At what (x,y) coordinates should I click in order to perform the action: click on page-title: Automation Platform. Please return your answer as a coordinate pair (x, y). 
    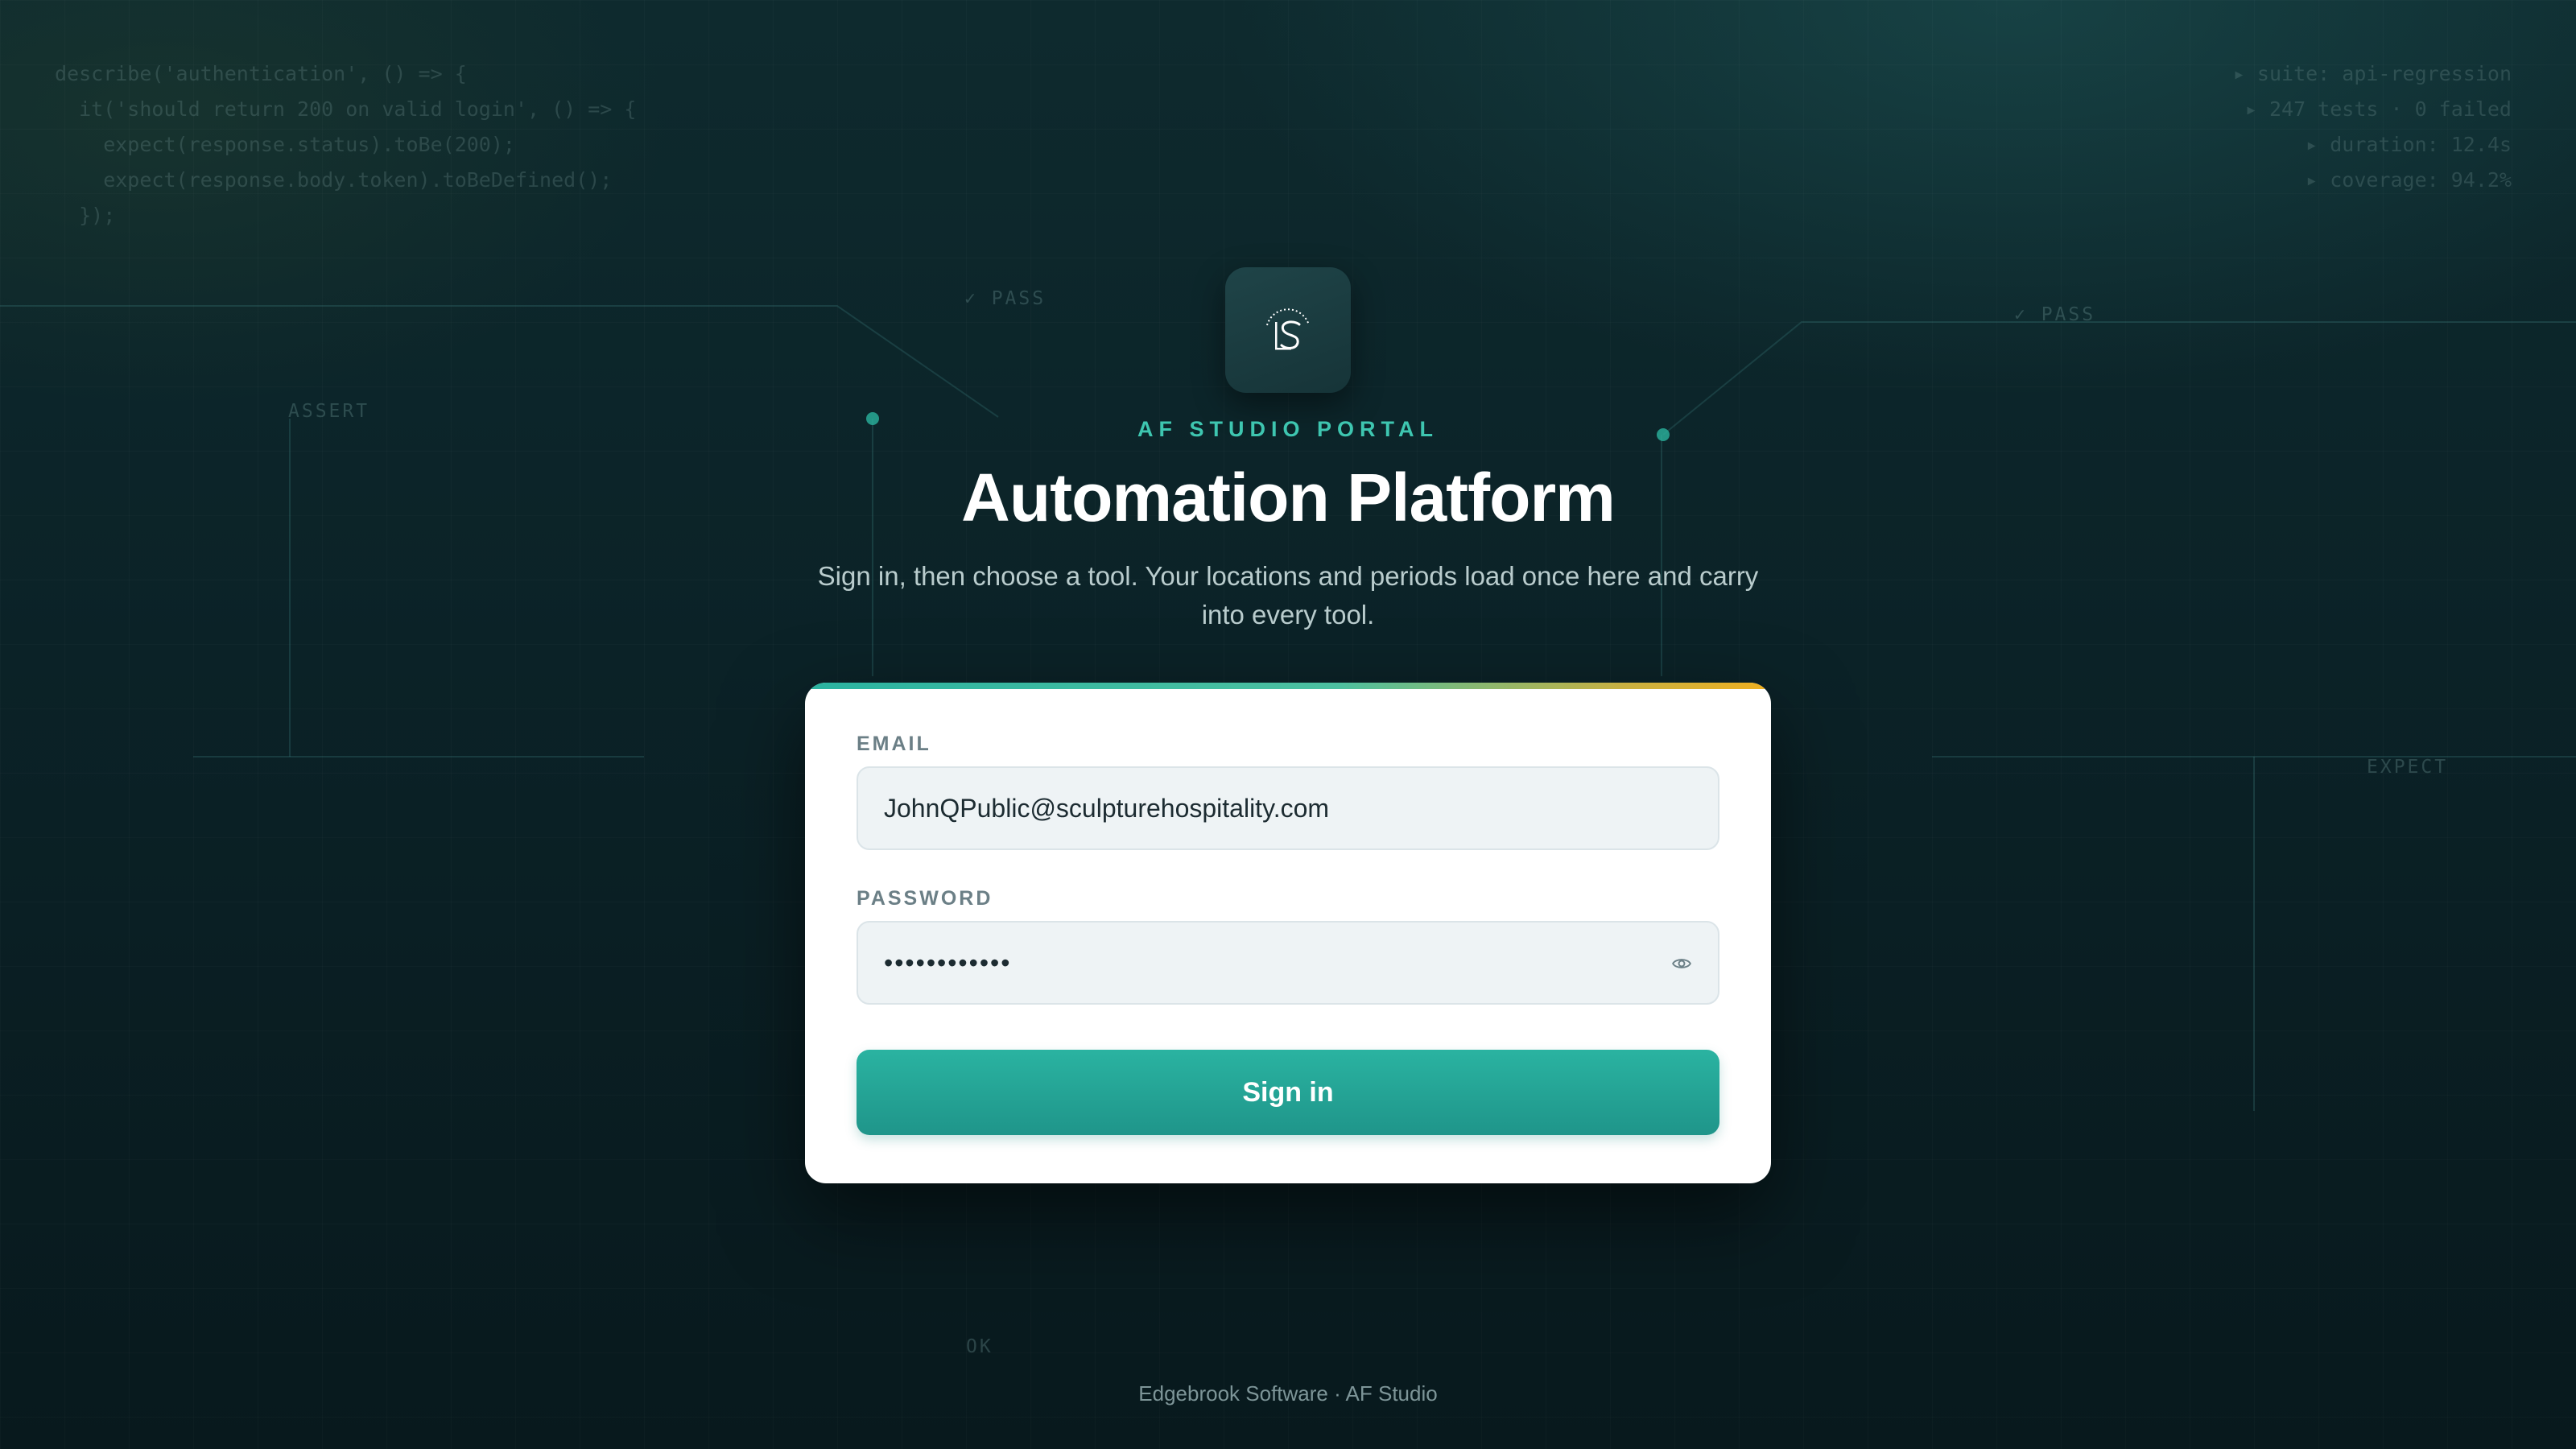
    Looking at the image, I should click on (1288, 497).